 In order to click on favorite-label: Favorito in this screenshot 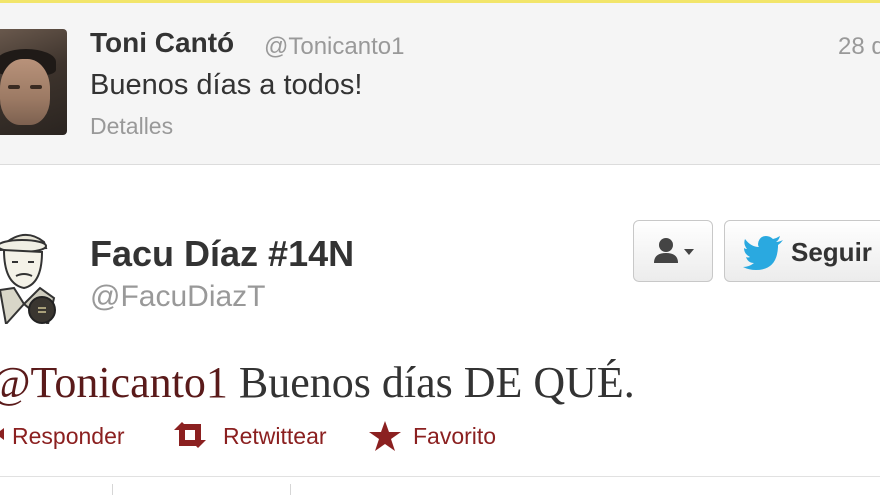, I will do `click(455, 436)`.